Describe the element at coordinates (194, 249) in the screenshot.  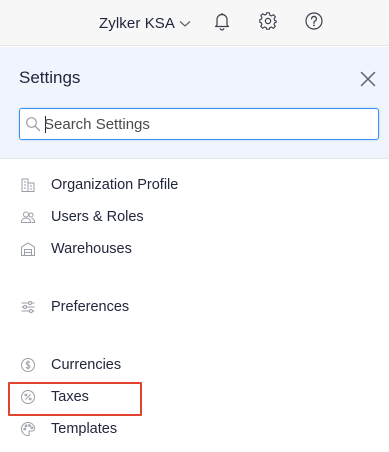
I see `menu-item-warehouses: Warehouses` at that location.